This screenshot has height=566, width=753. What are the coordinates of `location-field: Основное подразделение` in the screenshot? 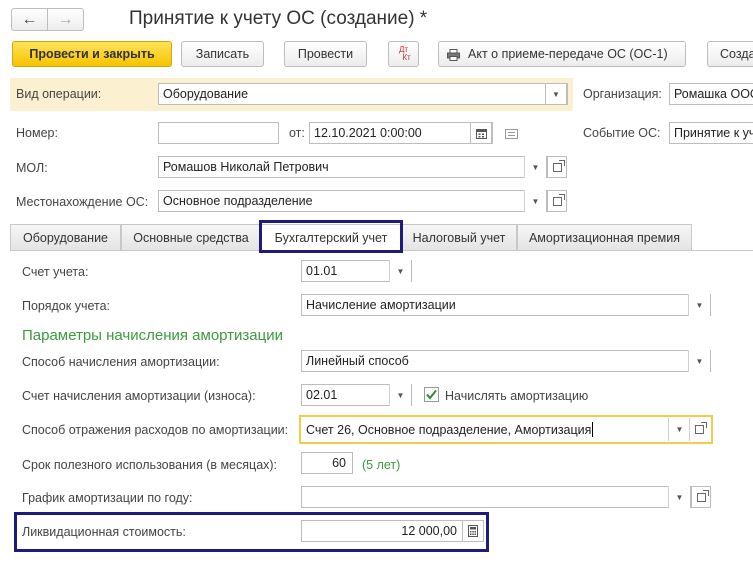 It's located at (352, 201).